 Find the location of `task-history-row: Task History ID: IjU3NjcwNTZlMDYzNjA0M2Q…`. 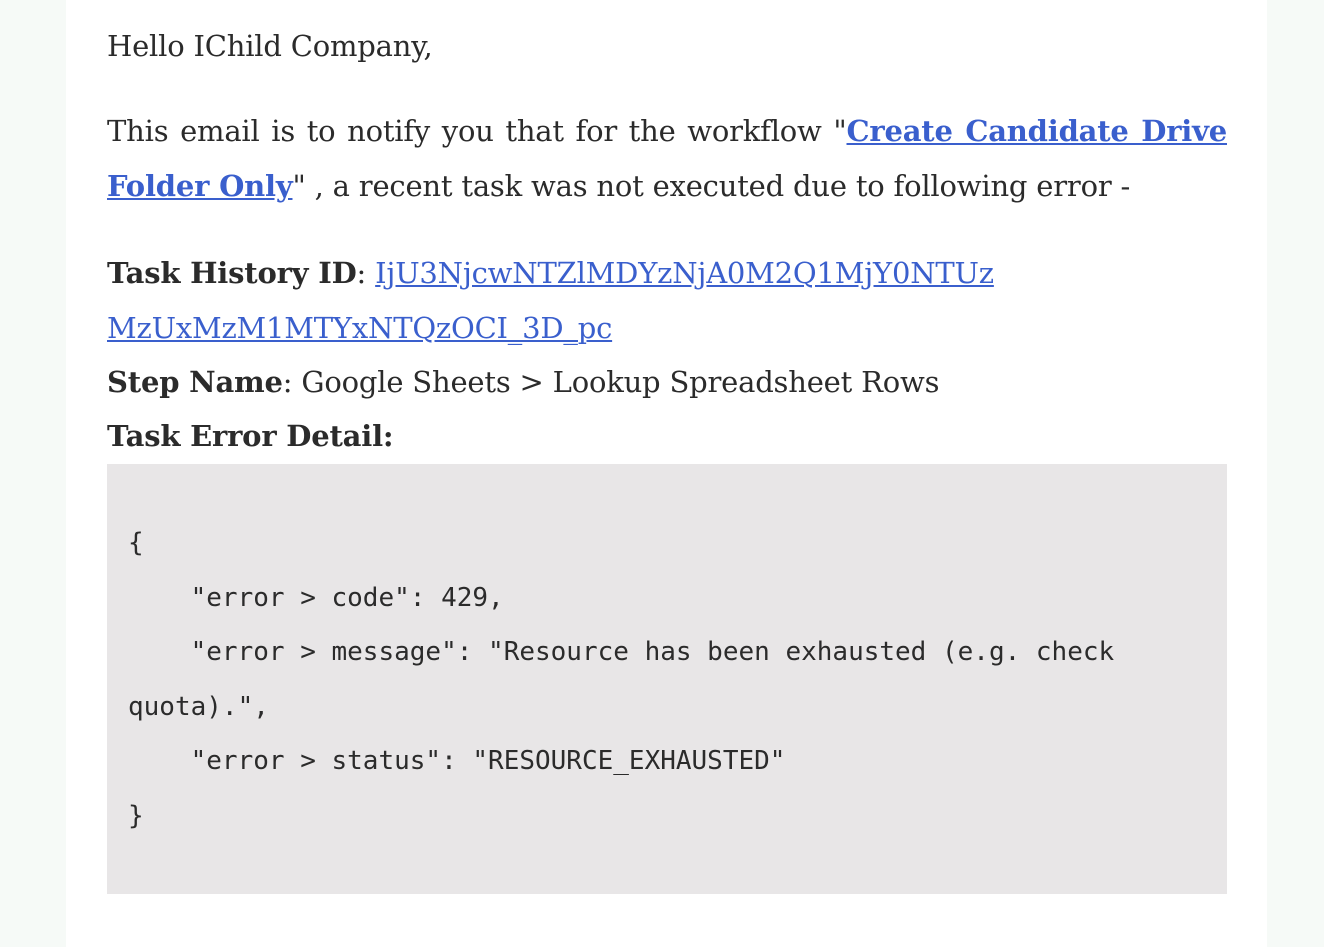

task-history-row: Task History ID: IjU3NjcwNTZlMDYzNjA0M2Q… is located at coordinates (557, 301).